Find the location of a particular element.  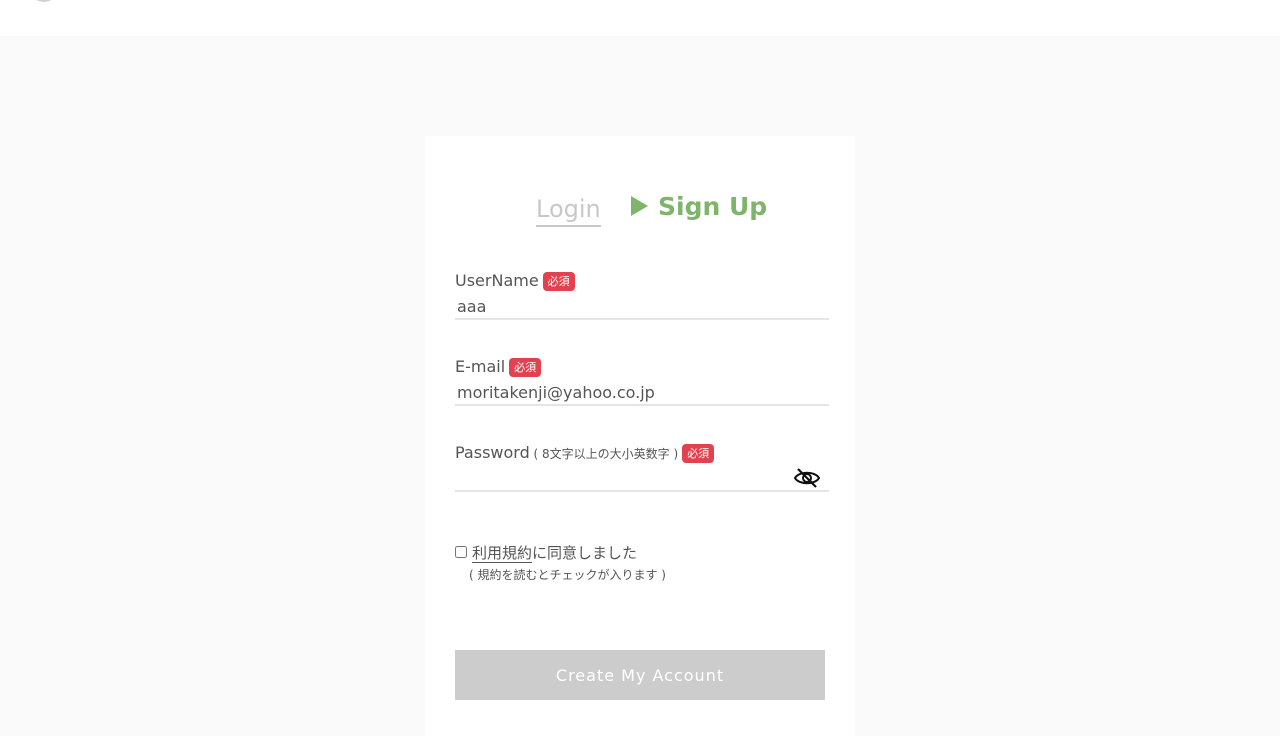

password-label-row: Password ( 8文字以上の大小英数字 ) 必須 is located at coordinates (642, 453).